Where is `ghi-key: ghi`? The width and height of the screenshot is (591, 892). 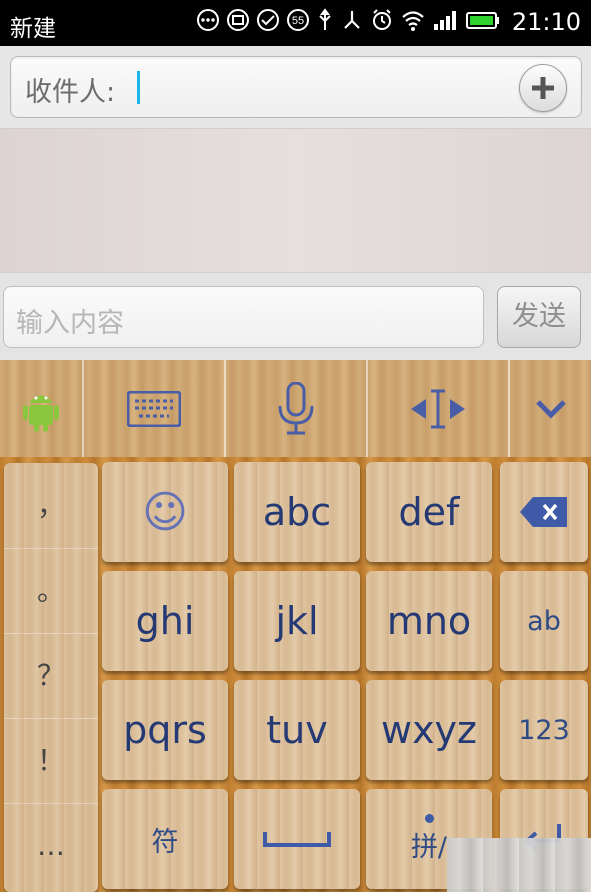
ghi-key: ghi is located at coordinates (165, 621).